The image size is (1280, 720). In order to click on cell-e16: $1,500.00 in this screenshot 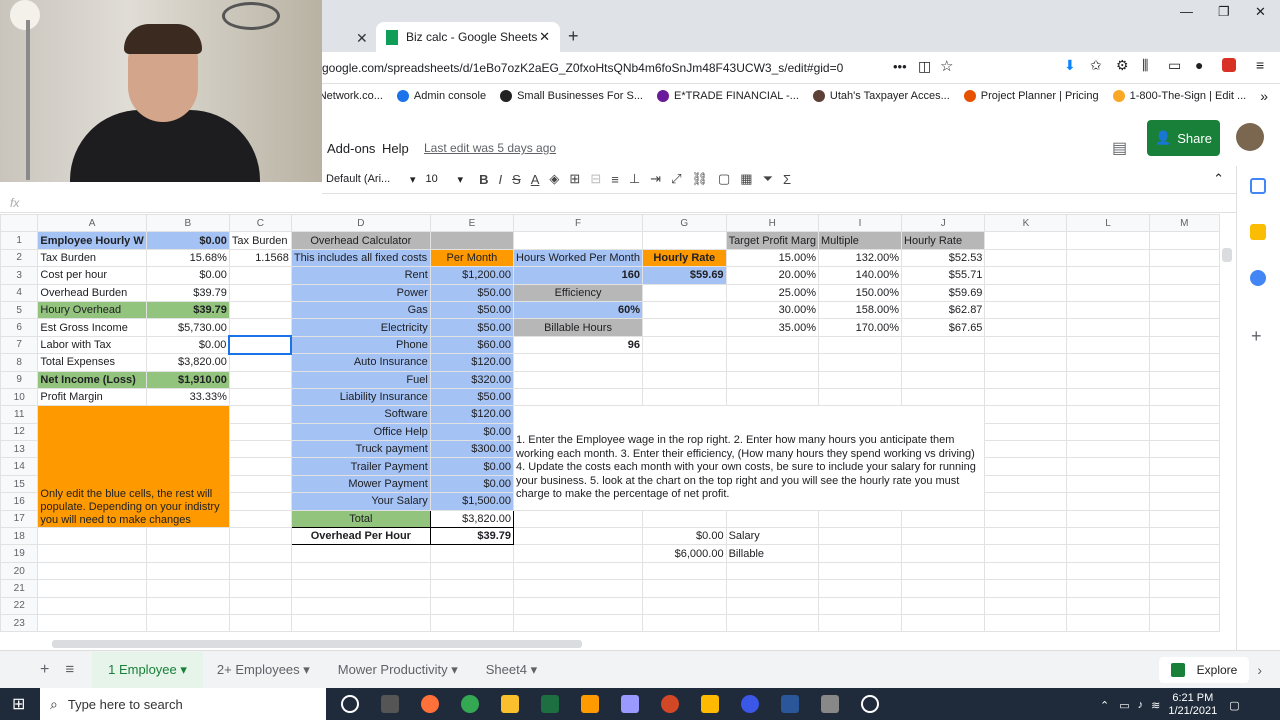, I will do `click(472, 501)`.